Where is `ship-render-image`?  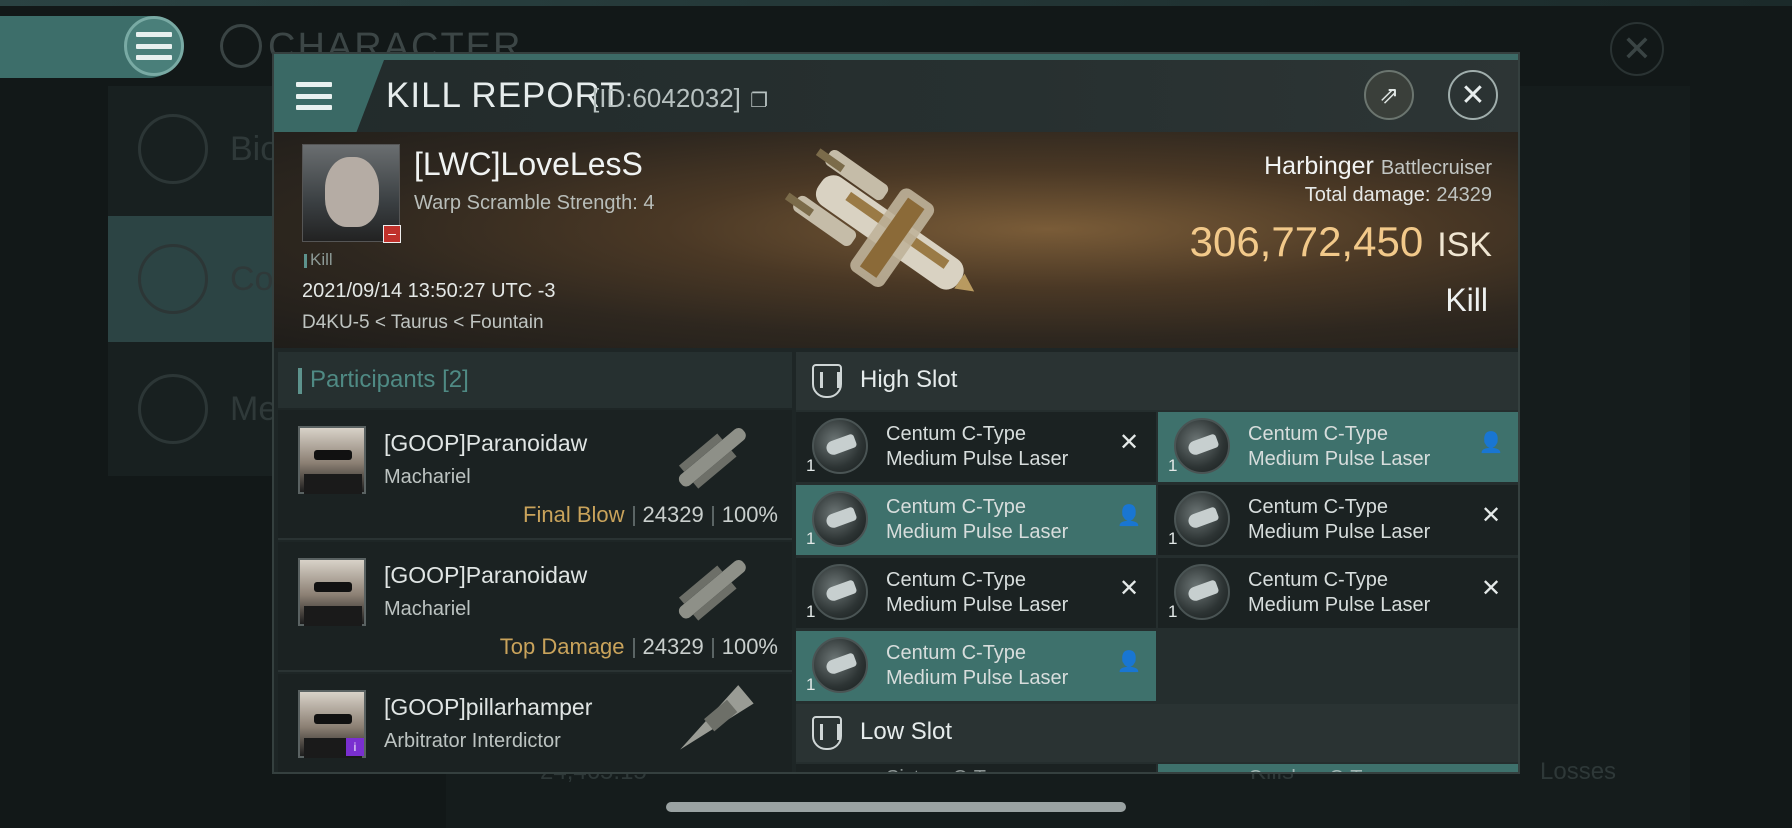 ship-render-image is located at coordinates (879, 220).